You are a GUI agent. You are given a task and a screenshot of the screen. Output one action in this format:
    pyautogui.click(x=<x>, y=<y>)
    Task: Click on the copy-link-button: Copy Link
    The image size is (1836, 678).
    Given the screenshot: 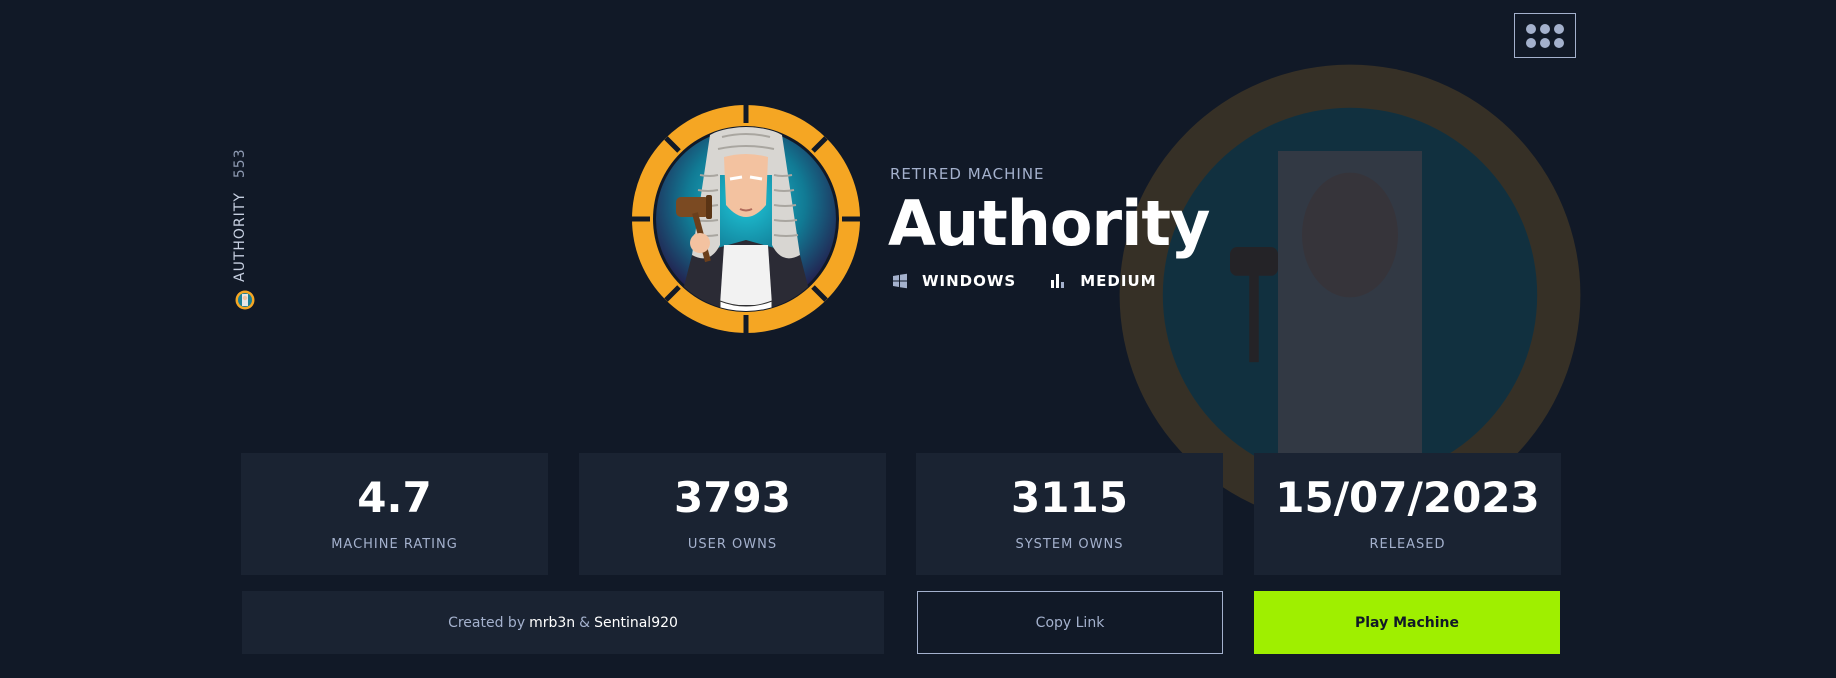 What is the action you would take?
    pyautogui.click(x=1070, y=622)
    